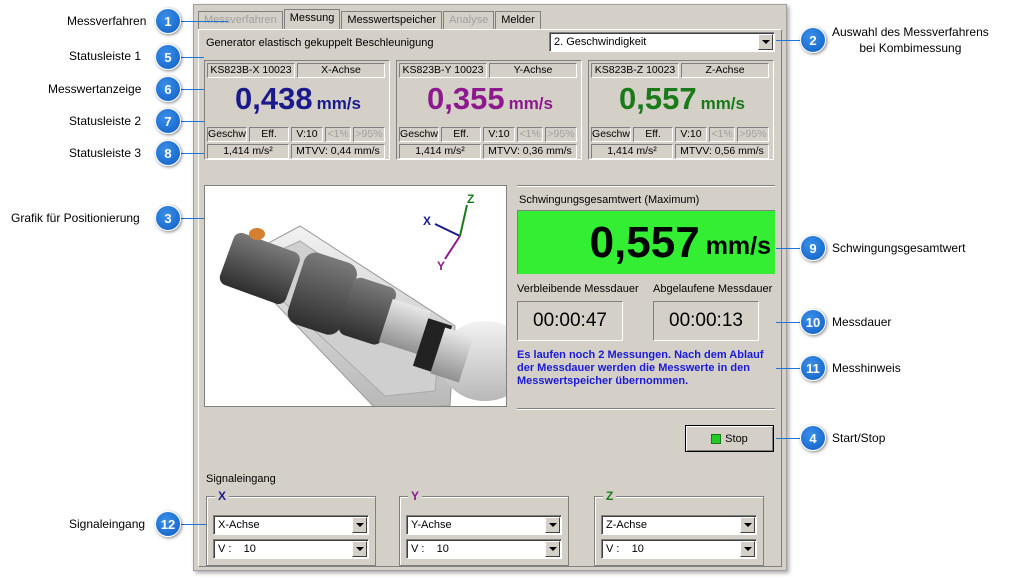  What do you see at coordinates (338, 151) in the screenshot?
I see `status3-mtvv: MTVV: 0,44 mm/s` at bounding box center [338, 151].